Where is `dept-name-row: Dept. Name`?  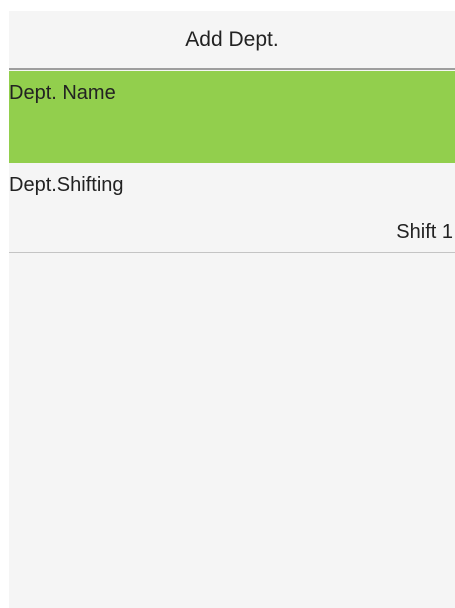 dept-name-row: Dept. Name is located at coordinates (232, 117).